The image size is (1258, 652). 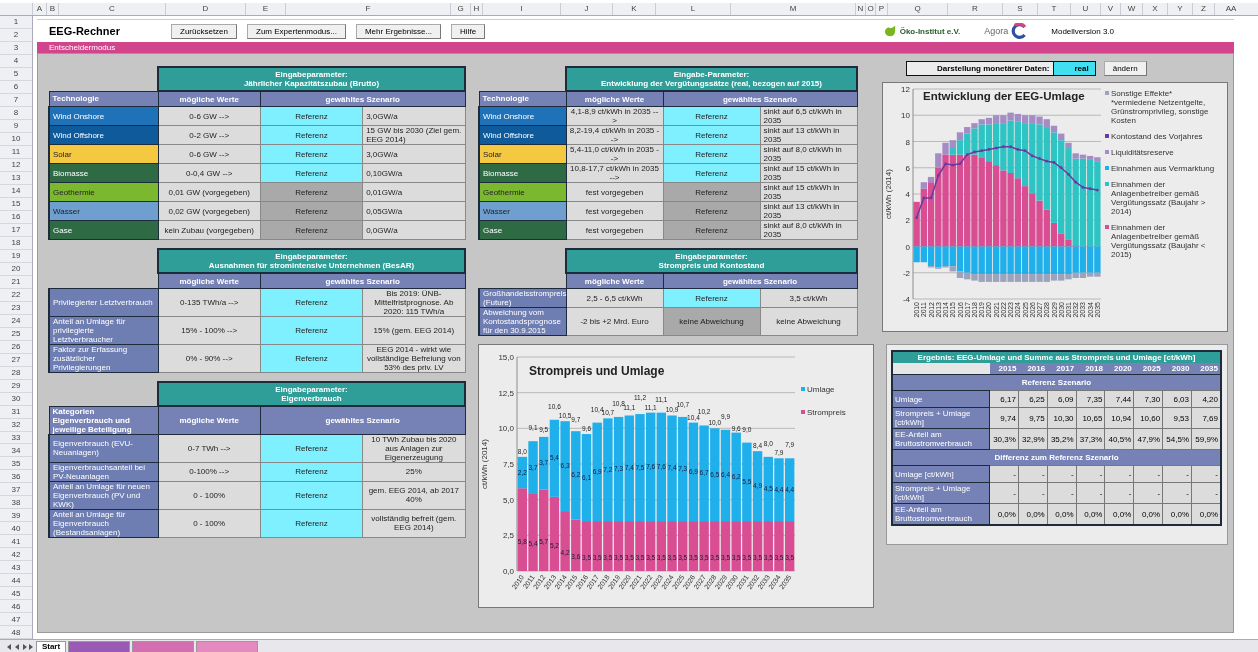 What do you see at coordinates (16, 542) in the screenshot?
I see `row-number: 41` at bounding box center [16, 542].